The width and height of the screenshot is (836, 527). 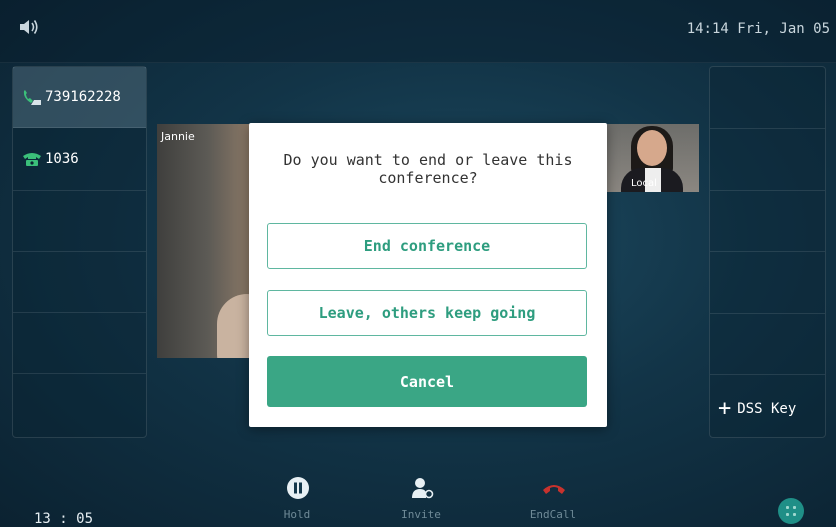 I want to click on phone-icon, so click(x=32, y=159).